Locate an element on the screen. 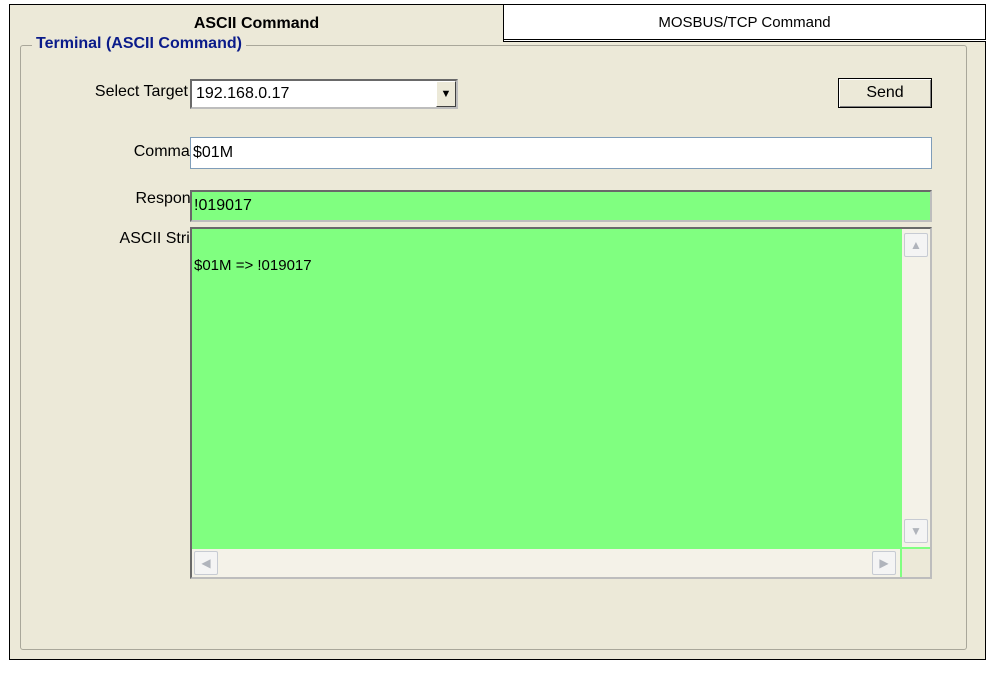  send-button-label: Send is located at coordinates (885, 92).